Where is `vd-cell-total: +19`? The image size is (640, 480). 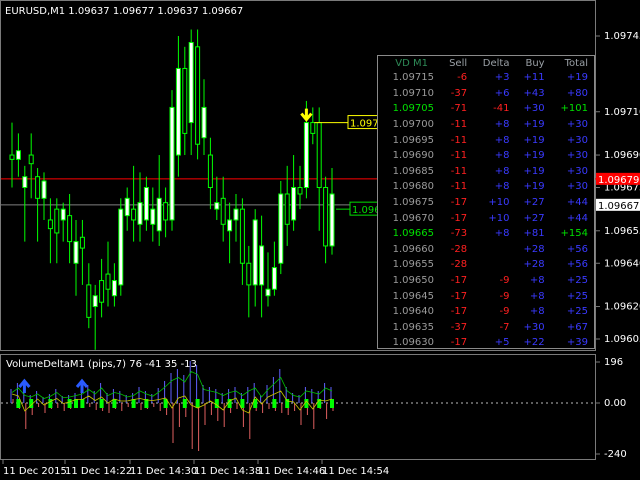 vd-cell-total: +19 is located at coordinates (577, 78).